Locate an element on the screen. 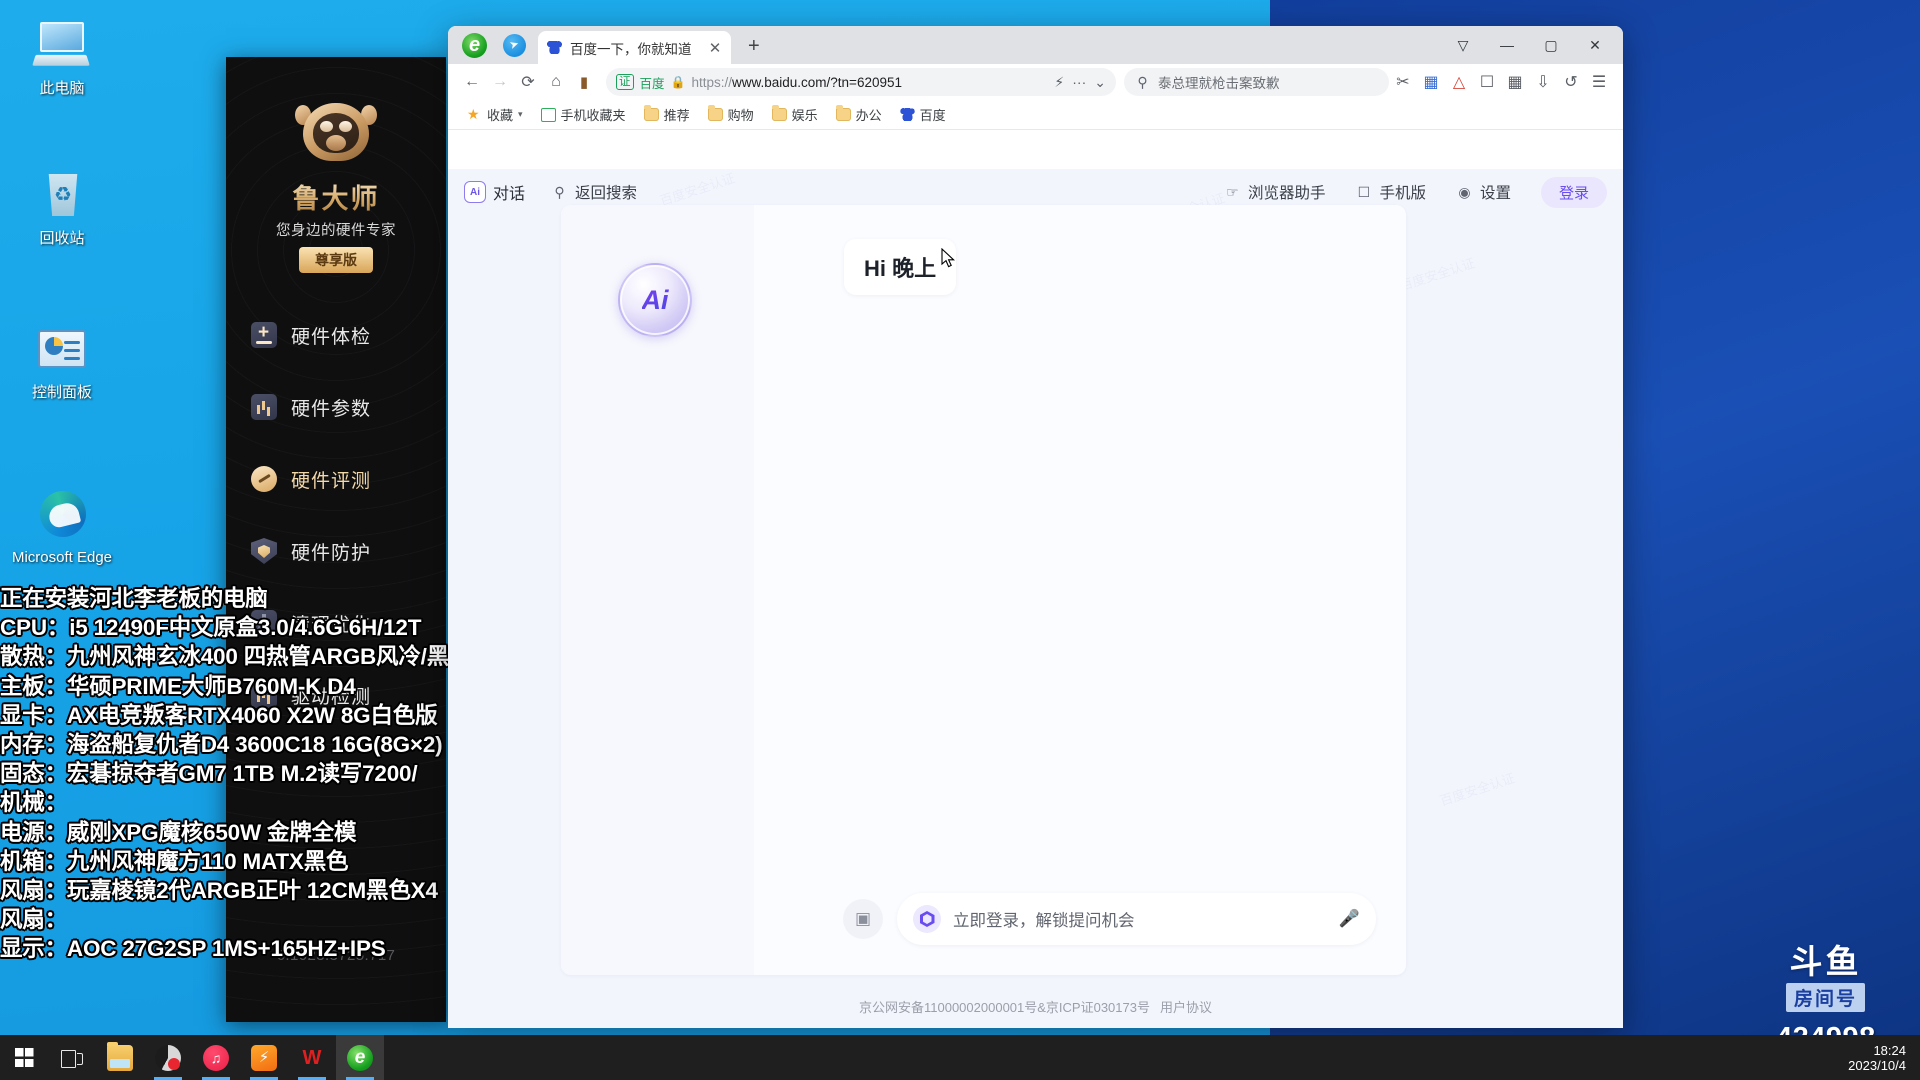  maximize-button: ▢ is located at coordinates (1551, 45).